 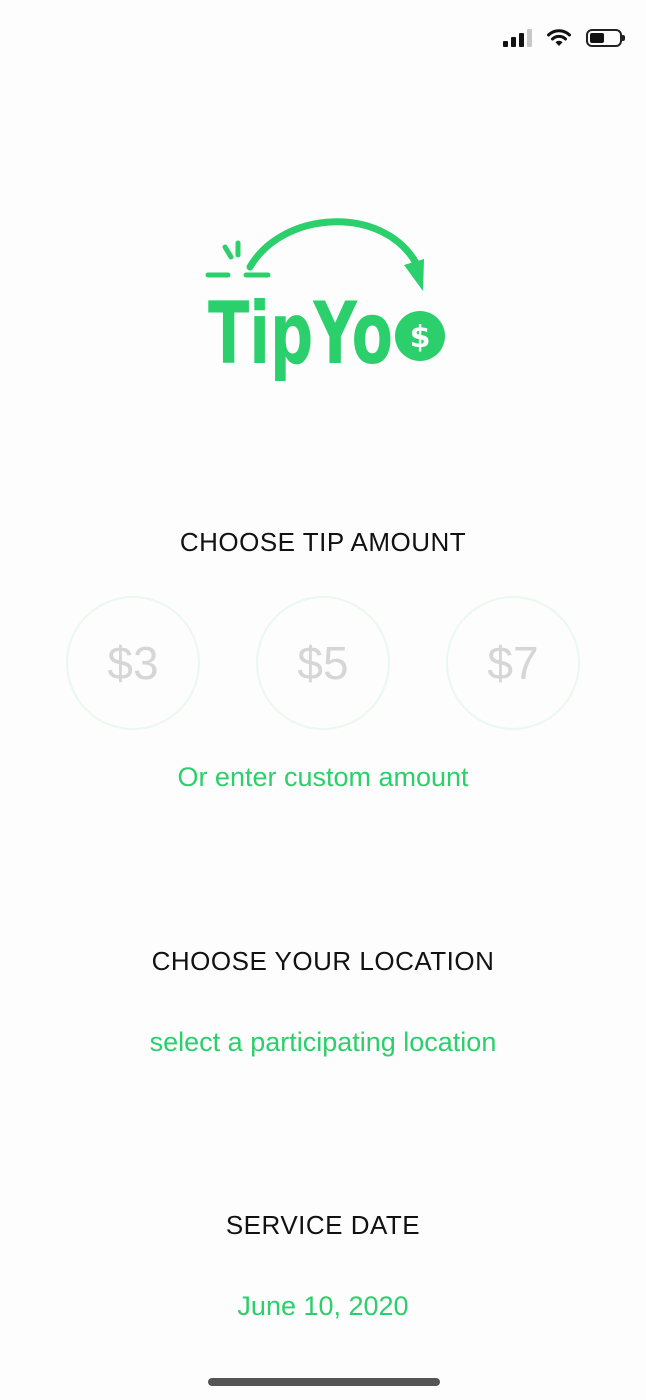 I want to click on wifi-icon, so click(x=559, y=37).